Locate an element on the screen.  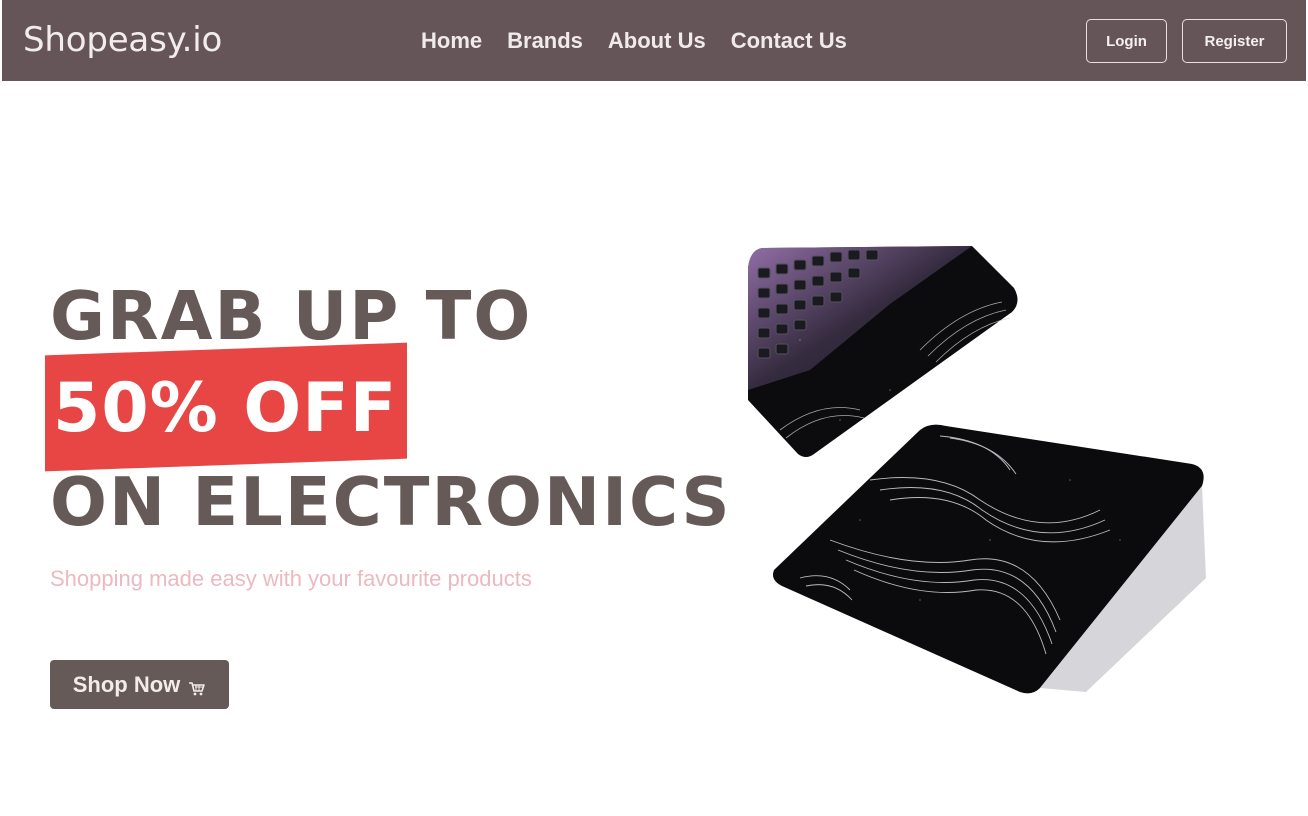
headline-line-3: ON ELECTRONICS is located at coordinates (391, 502).